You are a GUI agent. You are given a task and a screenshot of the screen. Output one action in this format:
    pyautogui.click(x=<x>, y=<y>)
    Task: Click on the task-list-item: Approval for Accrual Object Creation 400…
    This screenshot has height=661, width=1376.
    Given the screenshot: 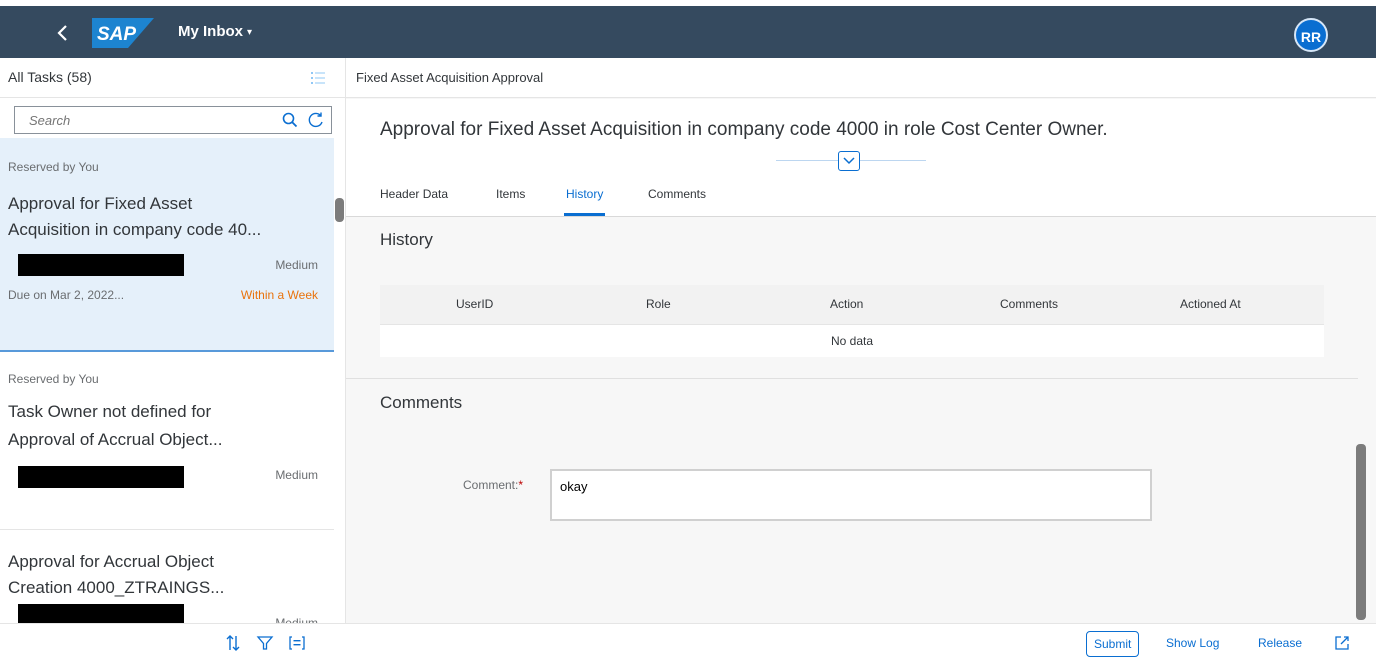 What is the action you would take?
    pyautogui.click(x=167, y=578)
    